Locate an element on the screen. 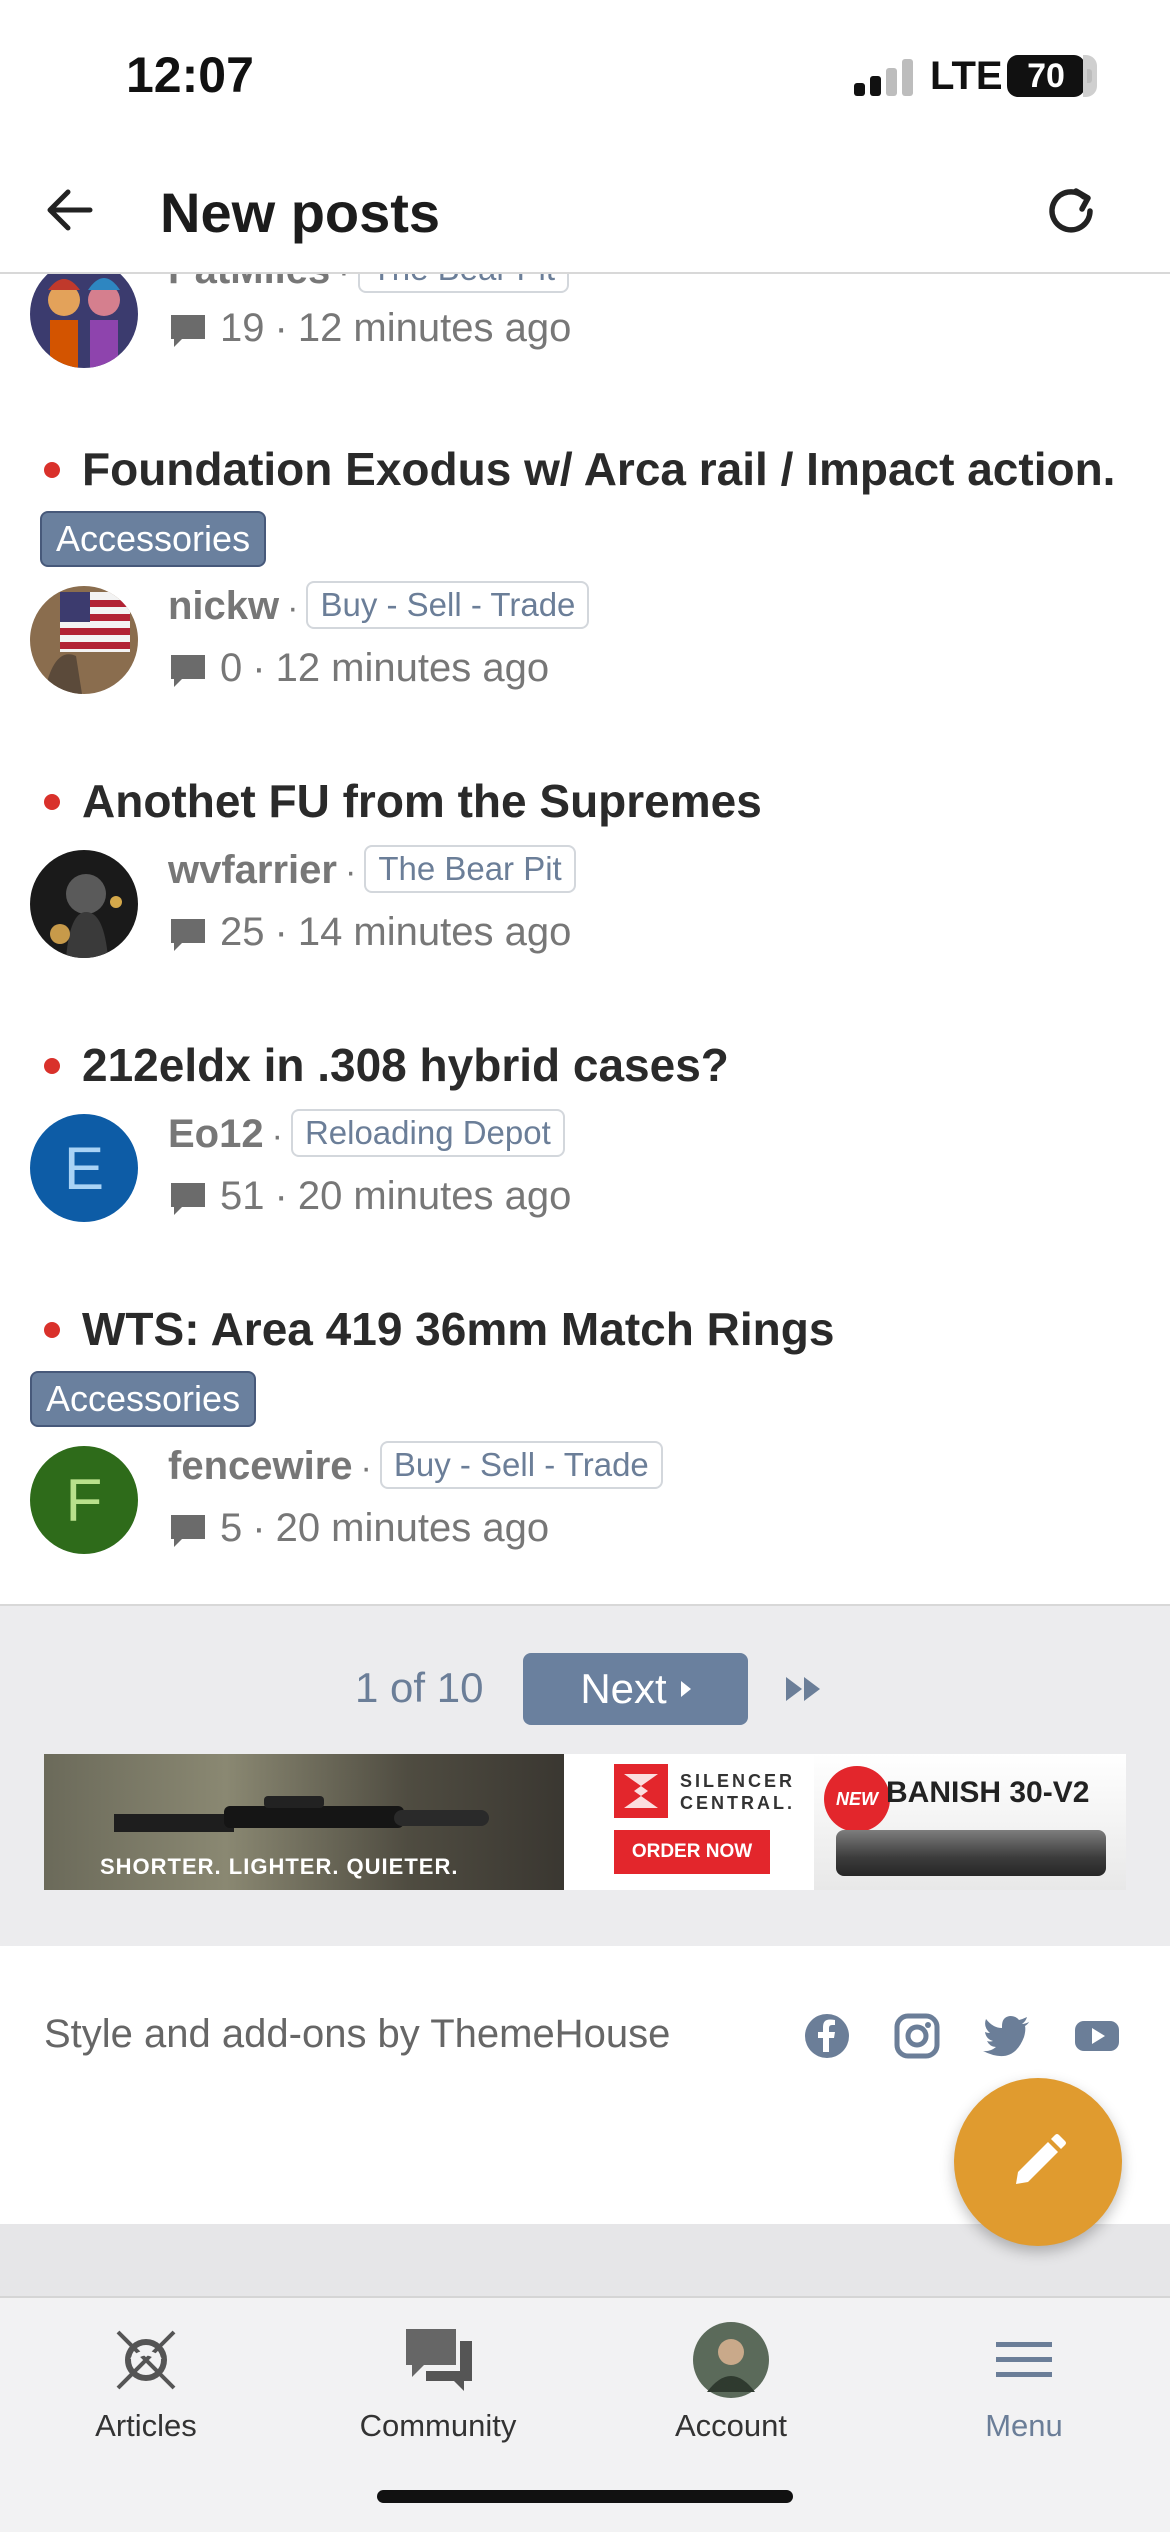  thread-meta: wvfarrier · The Bear Pit is located at coordinates (372, 869).